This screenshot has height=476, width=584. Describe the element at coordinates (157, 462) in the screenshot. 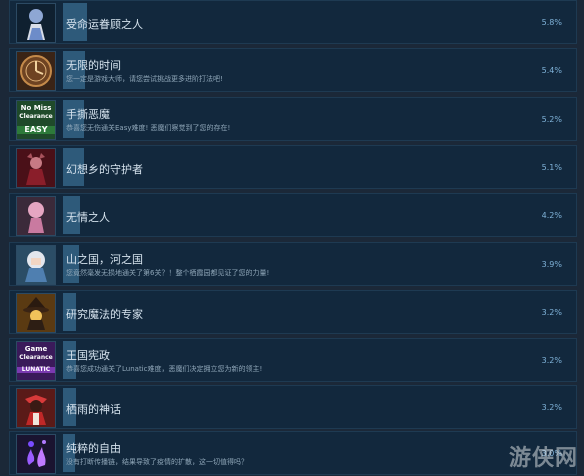

I see `achievement-description: 没有打断传播链，结果导致了疫情的扩散，这一切值得吗？` at that location.